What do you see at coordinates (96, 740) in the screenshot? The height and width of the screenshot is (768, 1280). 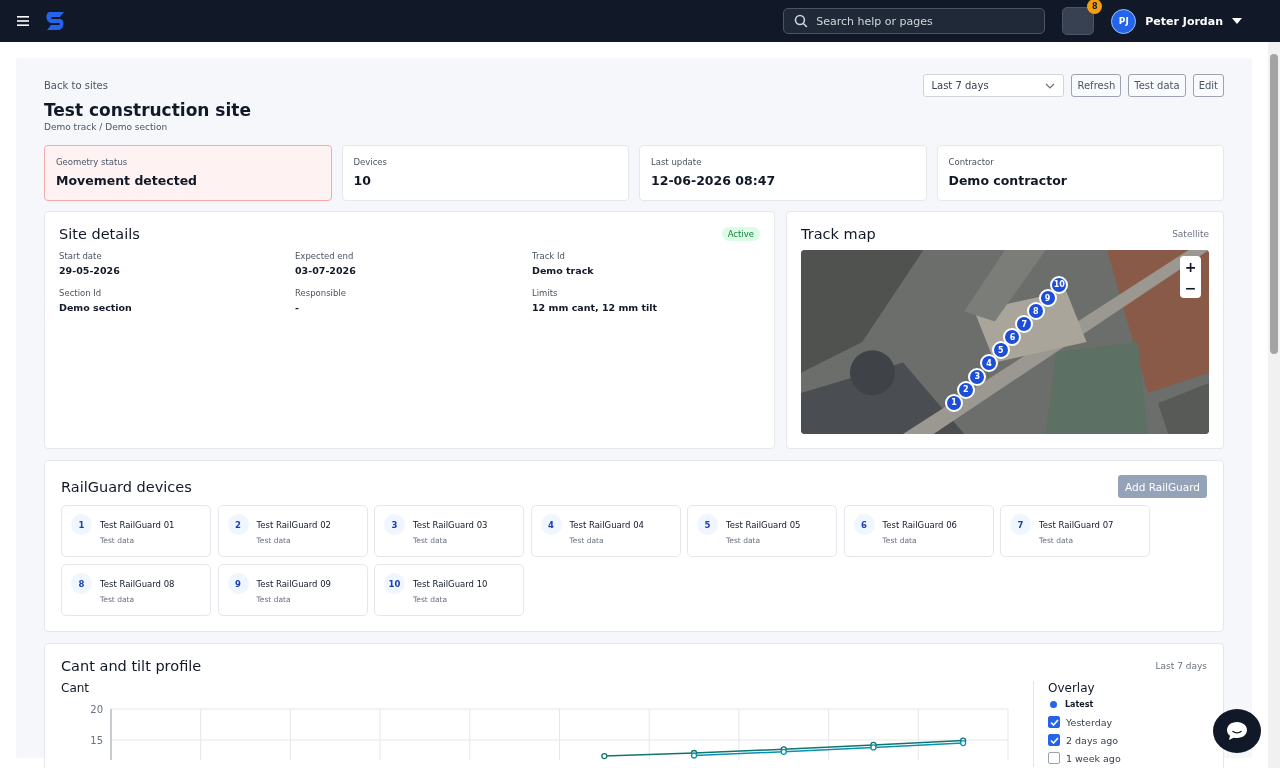 I see `y-tick-label: 15` at bounding box center [96, 740].